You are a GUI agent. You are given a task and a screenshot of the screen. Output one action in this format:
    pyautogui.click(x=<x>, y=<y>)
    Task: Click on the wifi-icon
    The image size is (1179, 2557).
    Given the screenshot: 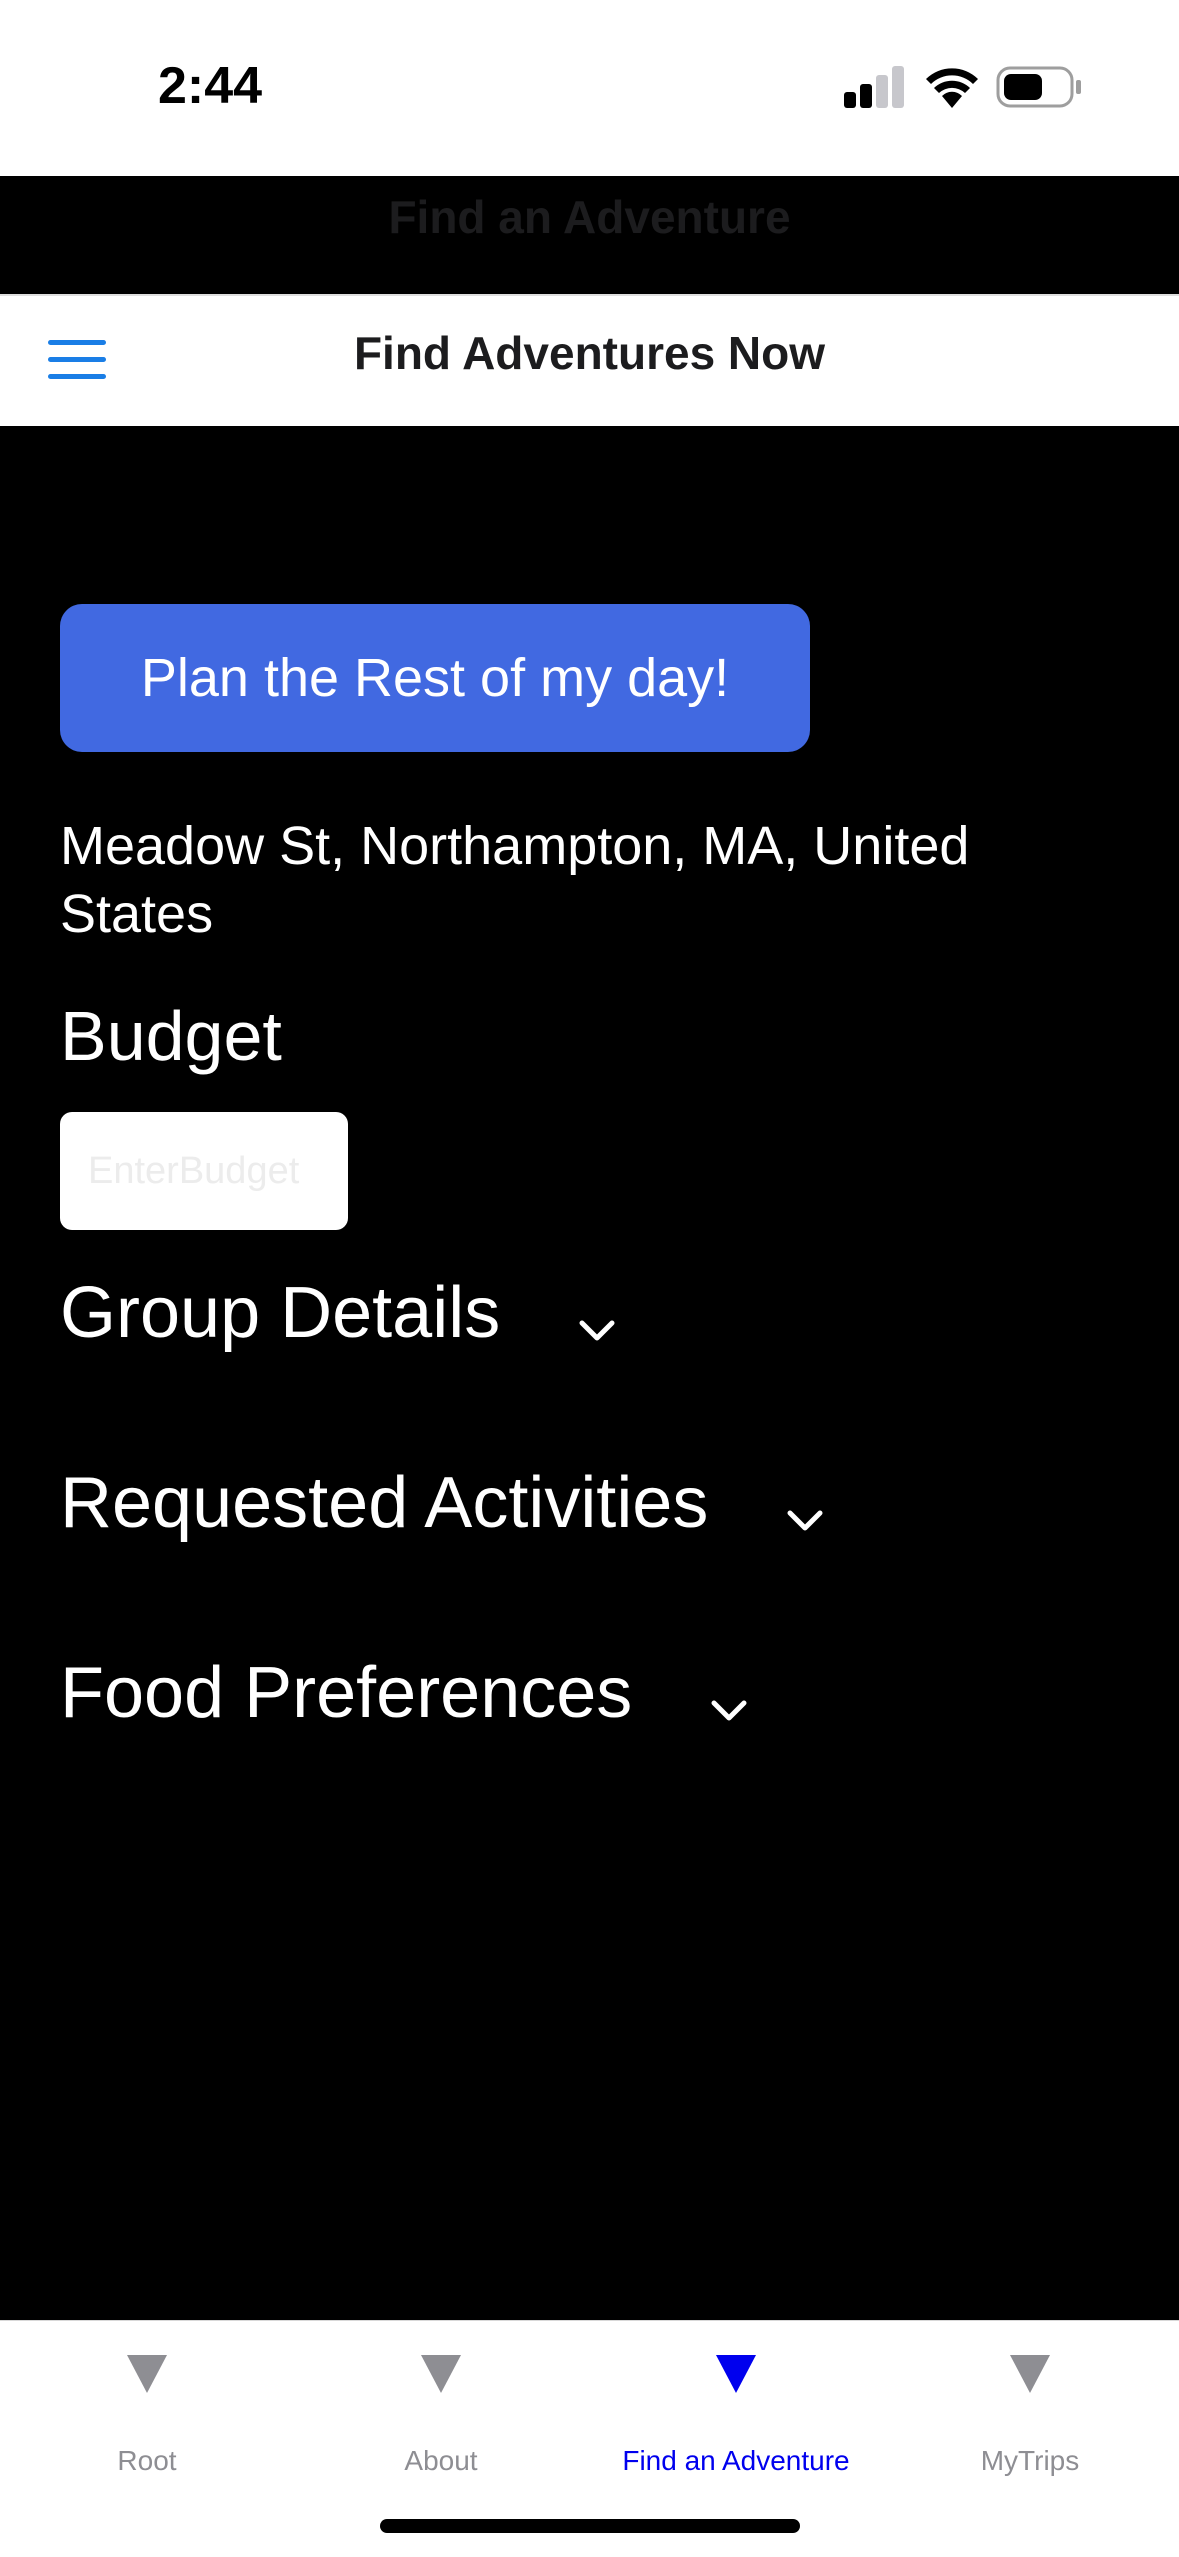 What is the action you would take?
    pyautogui.click(x=952, y=88)
    